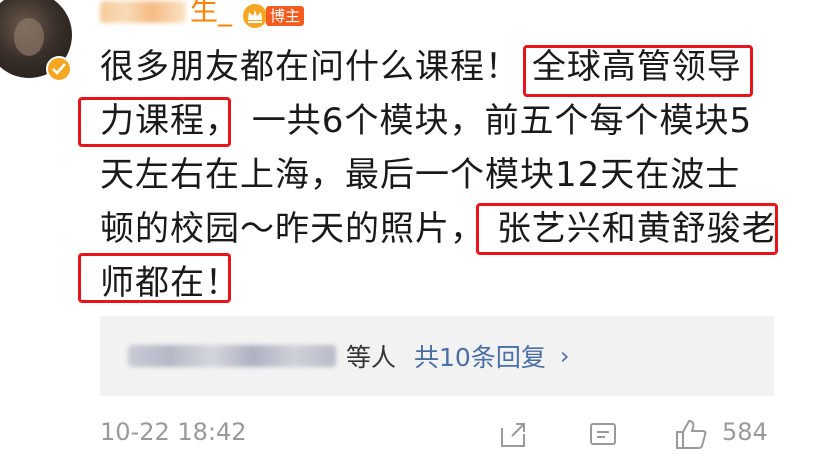 This screenshot has width=815, height=458. Describe the element at coordinates (285, 16) in the screenshot. I see `badge-label: 博主` at that location.